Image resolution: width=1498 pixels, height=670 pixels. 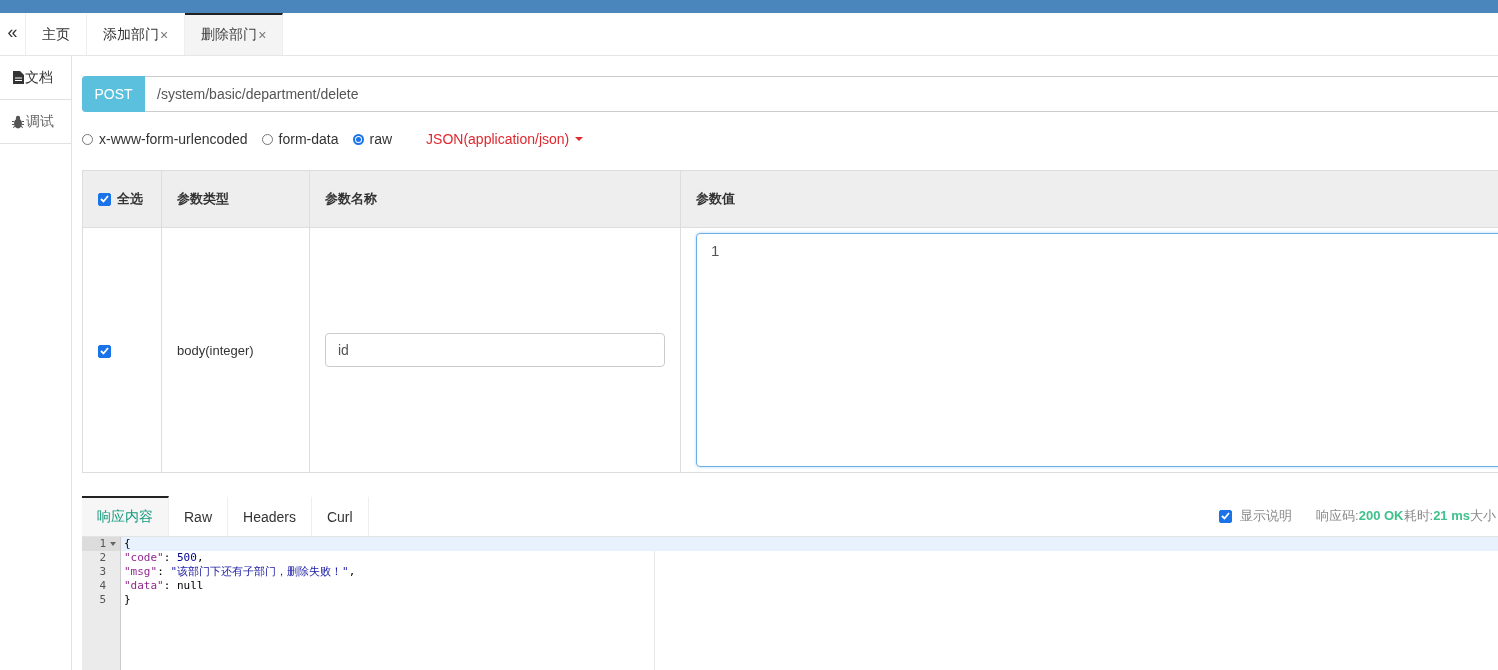 What do you see at coordinates (173, 139) in the screenshot?
I see `radio-label: x-www-form-urlencoded` at bounding box center [173, 139].